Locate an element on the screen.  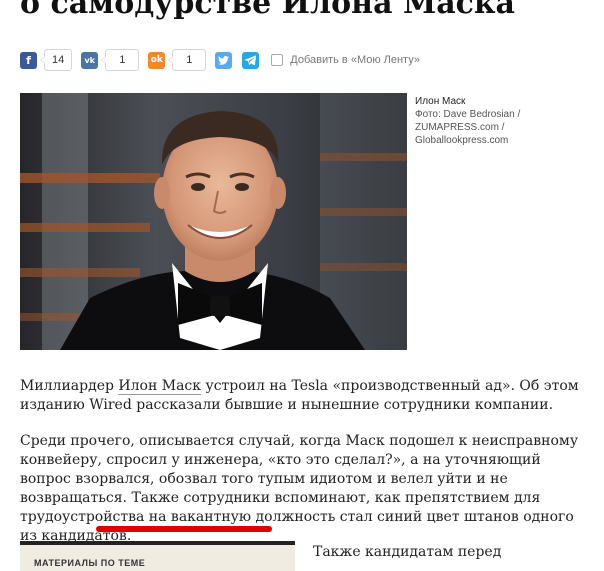
twitter-share-button is located at coordinates (224, 60).